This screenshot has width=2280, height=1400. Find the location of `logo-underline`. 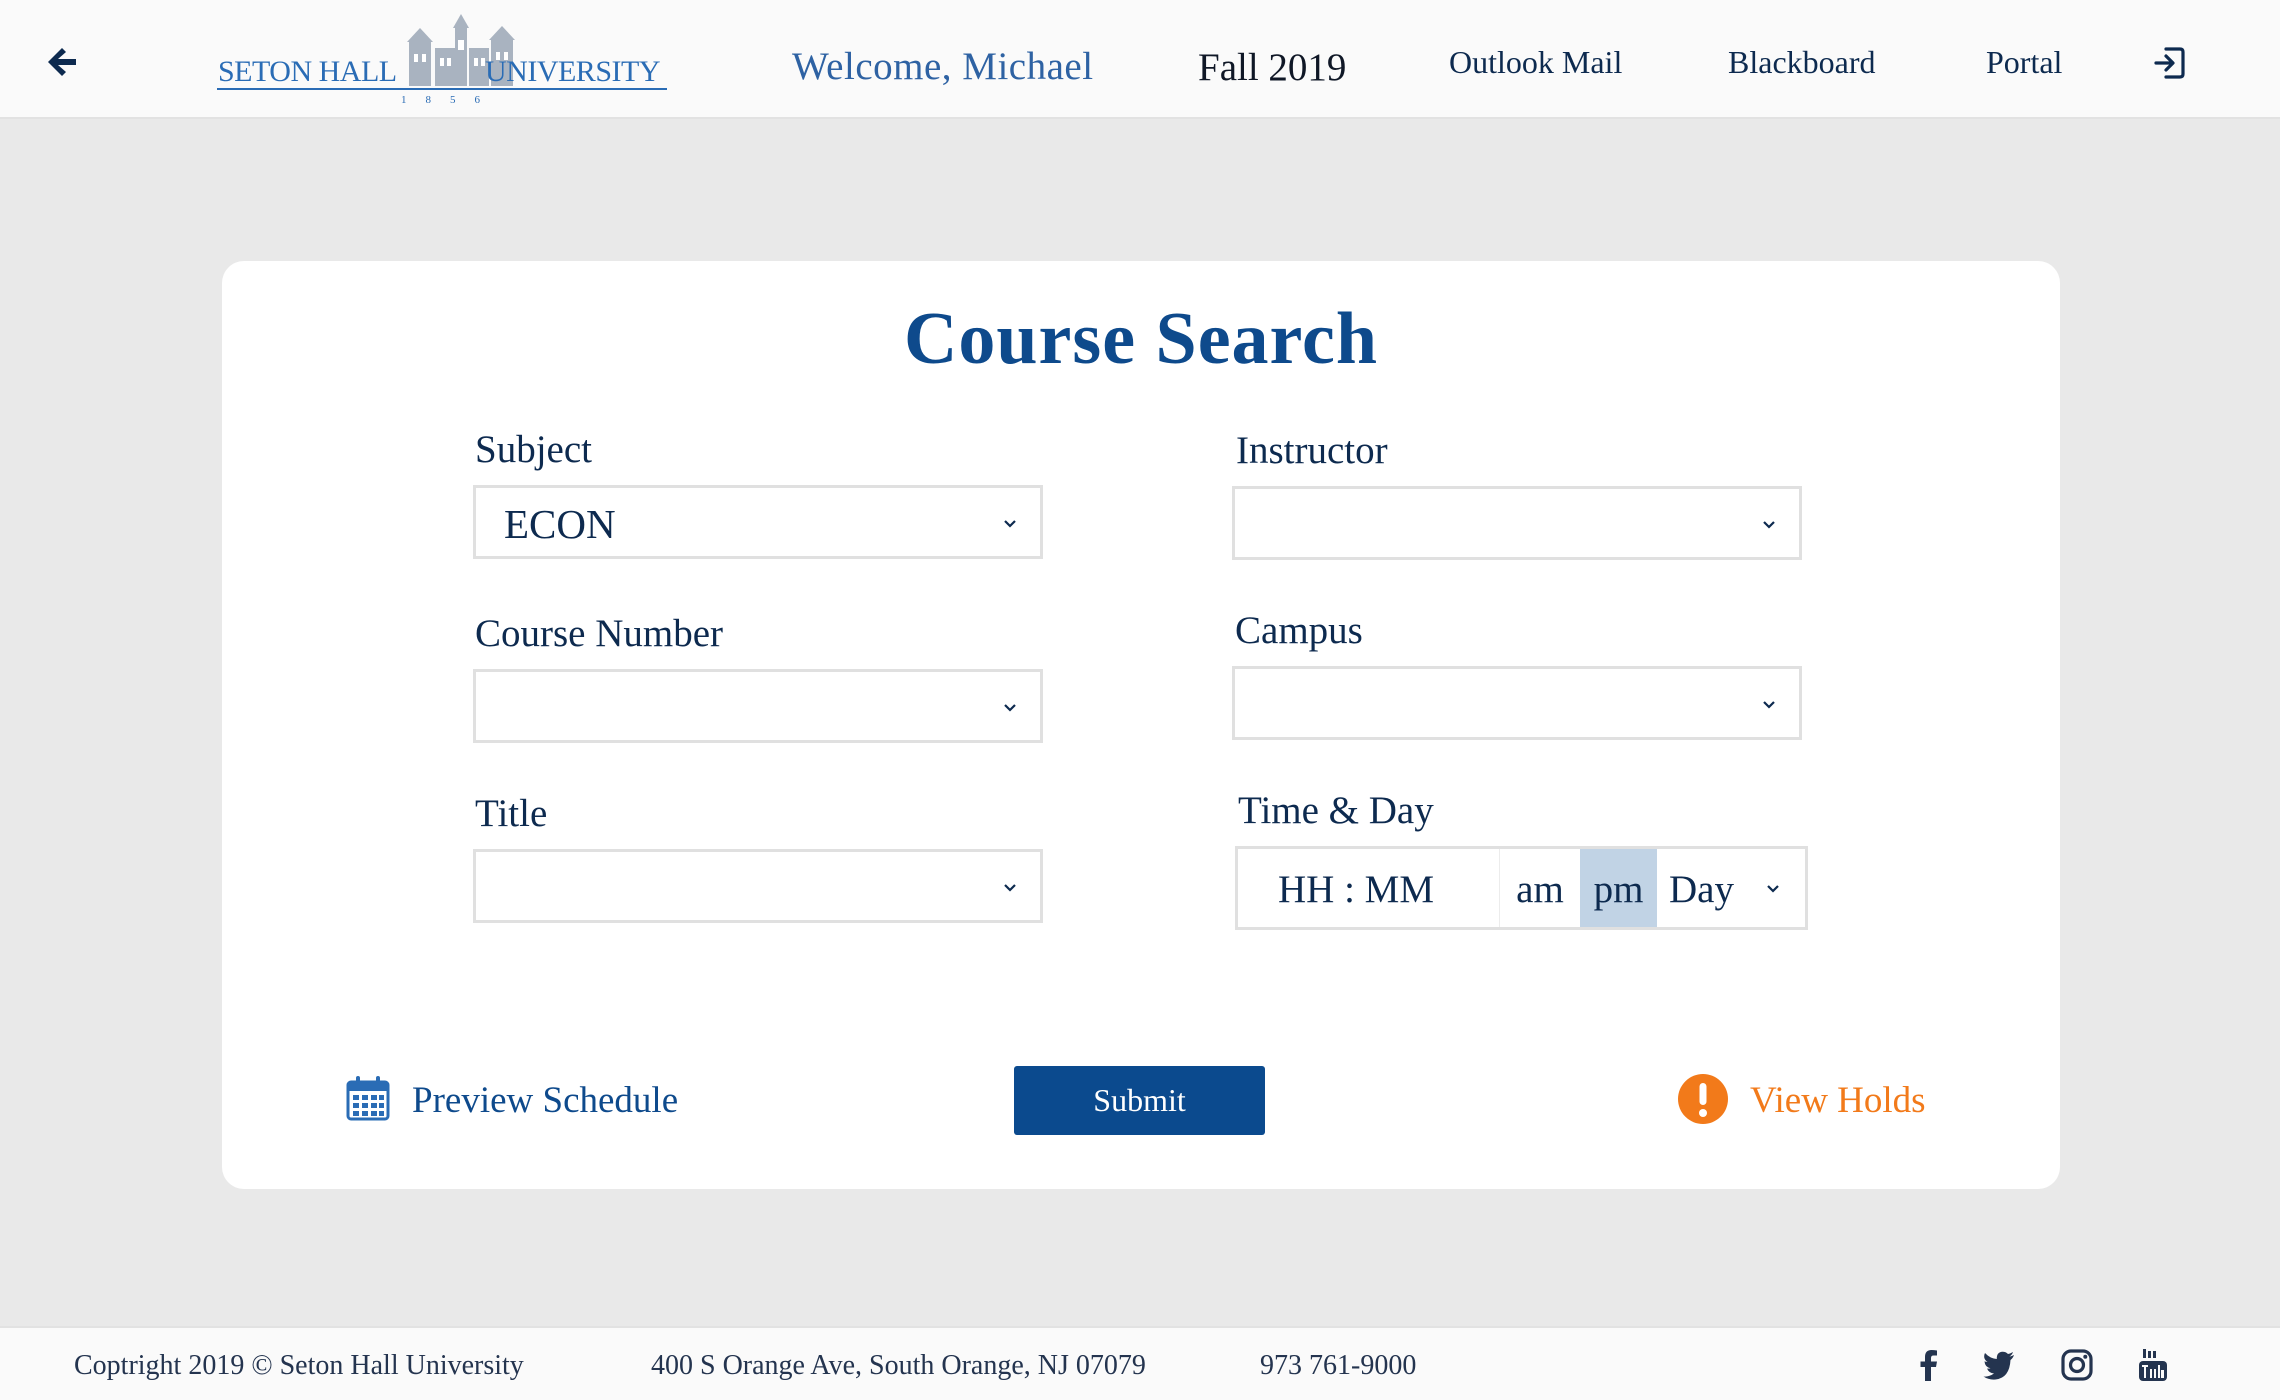

logo-underline is located at coordinates (442, 89).